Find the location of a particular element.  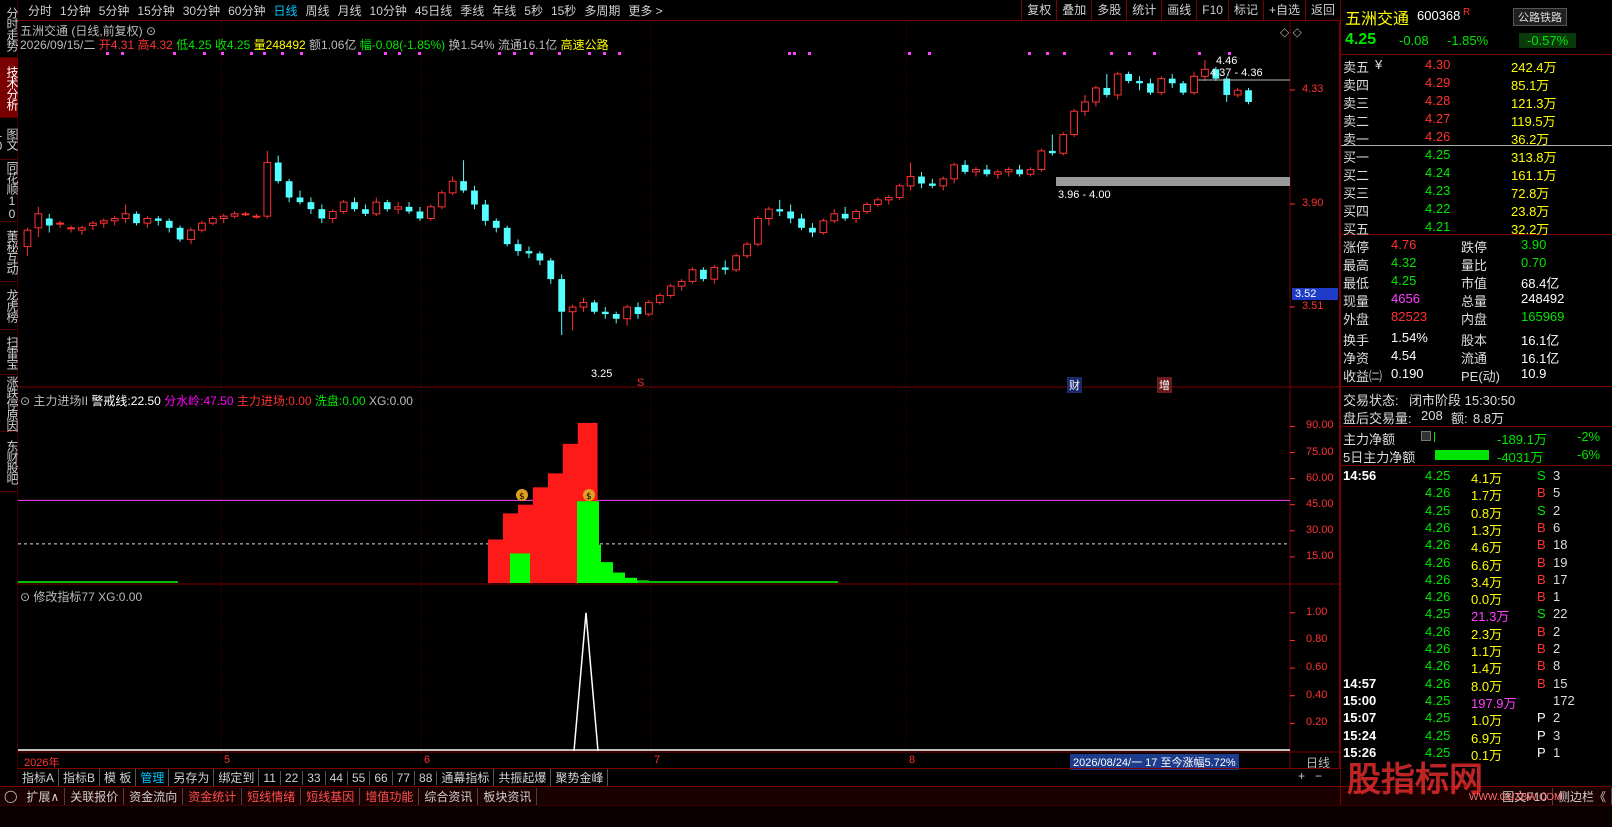

tick-row-1: 4.26 1.7万 B 5 is located at coordinates (1476, 493).